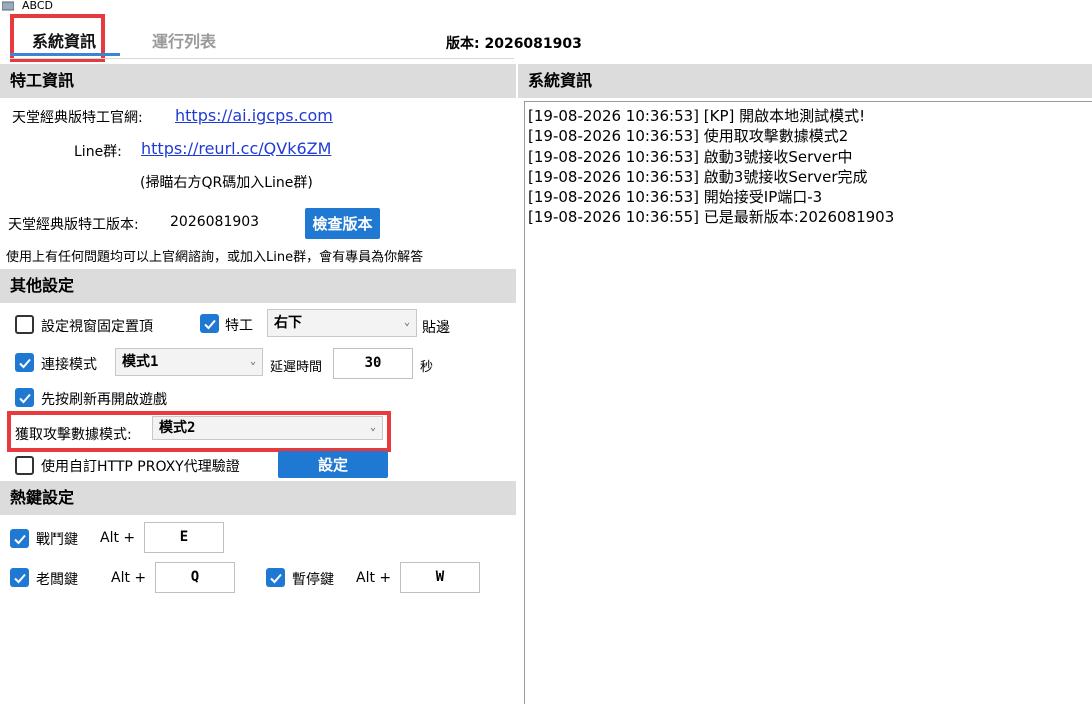 Image resolution: width=1092 pixels, height=704 pixels. What do you see at coordinates (236, 148) in the screenshot?
I see `line-link: https://reurl.cc/QVk6ZM` at bounding box center [236, 148].